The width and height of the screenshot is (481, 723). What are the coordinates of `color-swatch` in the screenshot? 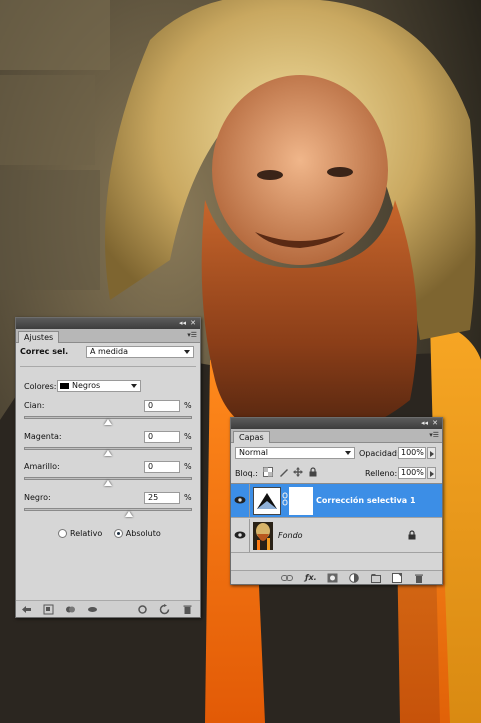 It's located at (64, 386).